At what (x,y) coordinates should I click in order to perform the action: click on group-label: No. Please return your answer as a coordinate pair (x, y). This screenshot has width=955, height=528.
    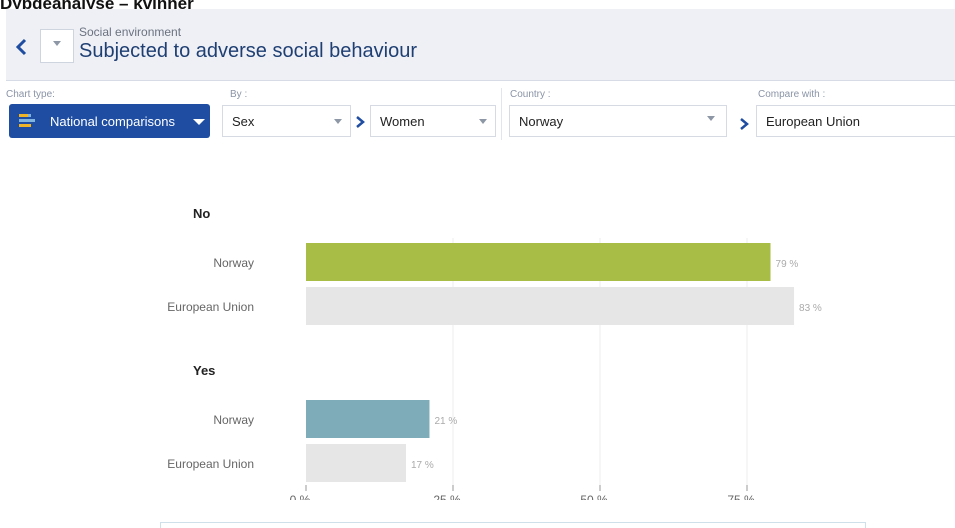
    Looking at the image, I should click on (201, 213).